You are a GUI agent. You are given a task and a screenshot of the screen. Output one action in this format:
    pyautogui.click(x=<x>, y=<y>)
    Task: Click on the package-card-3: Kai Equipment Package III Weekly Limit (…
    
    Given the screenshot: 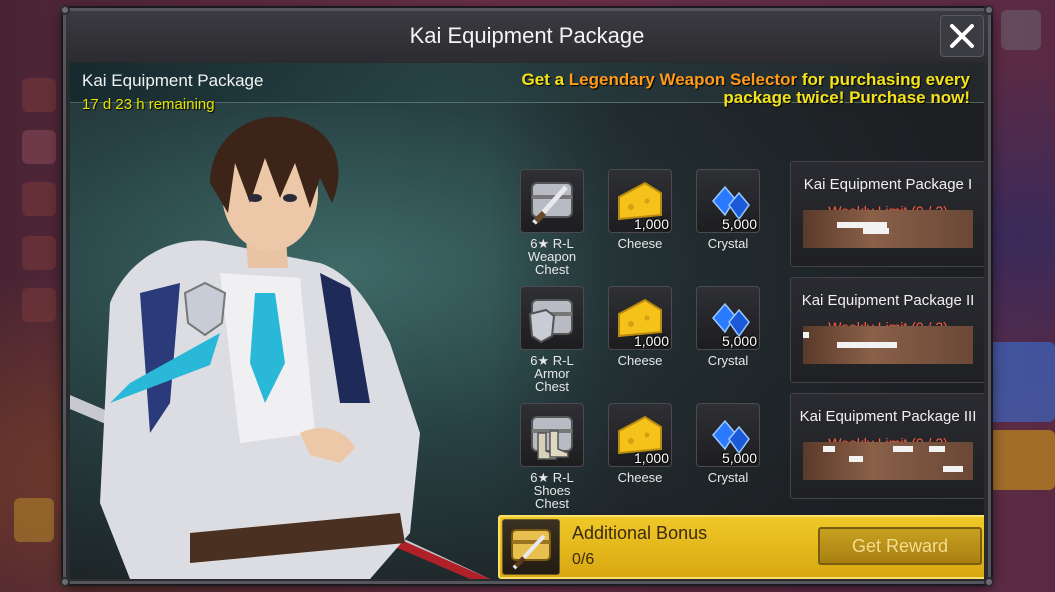 What is the action you would take?
    pyautogui.click(x=887, y=446)
    